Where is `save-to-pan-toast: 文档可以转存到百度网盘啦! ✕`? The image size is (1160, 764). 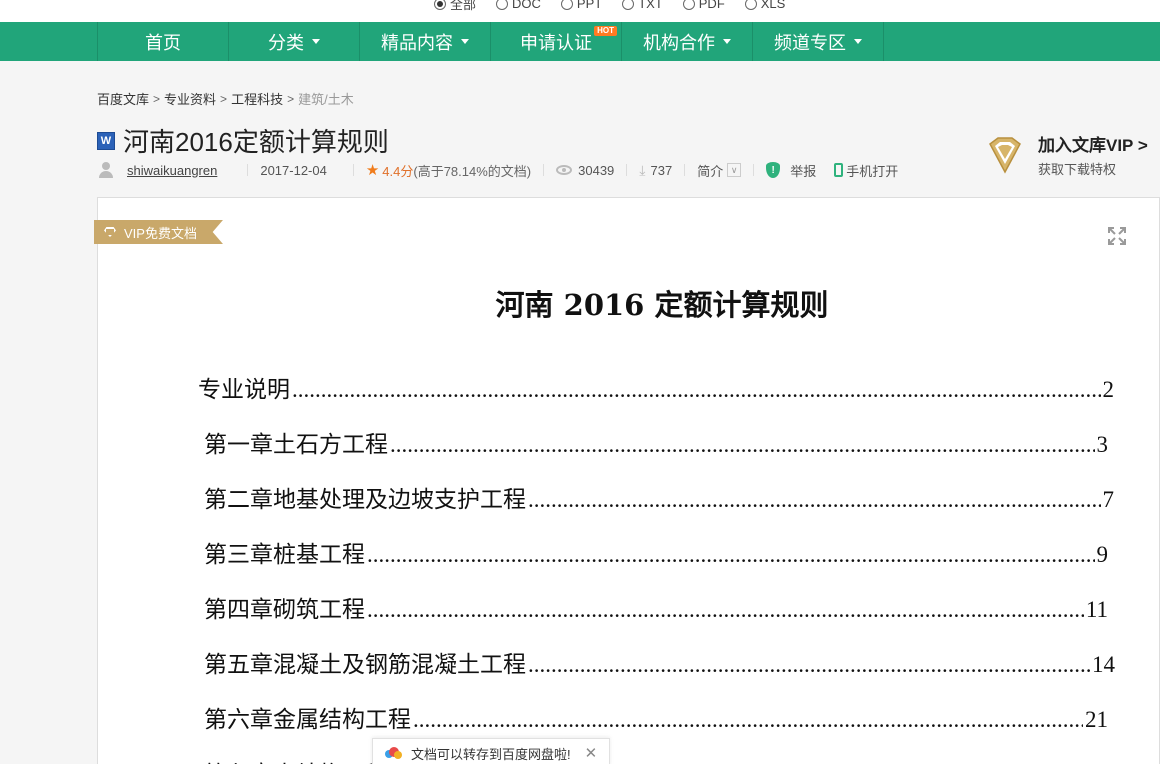 save-to-pan-toast: 文档可以转存到百度网盘啦! ✕ is located at coordinates (491, 751).